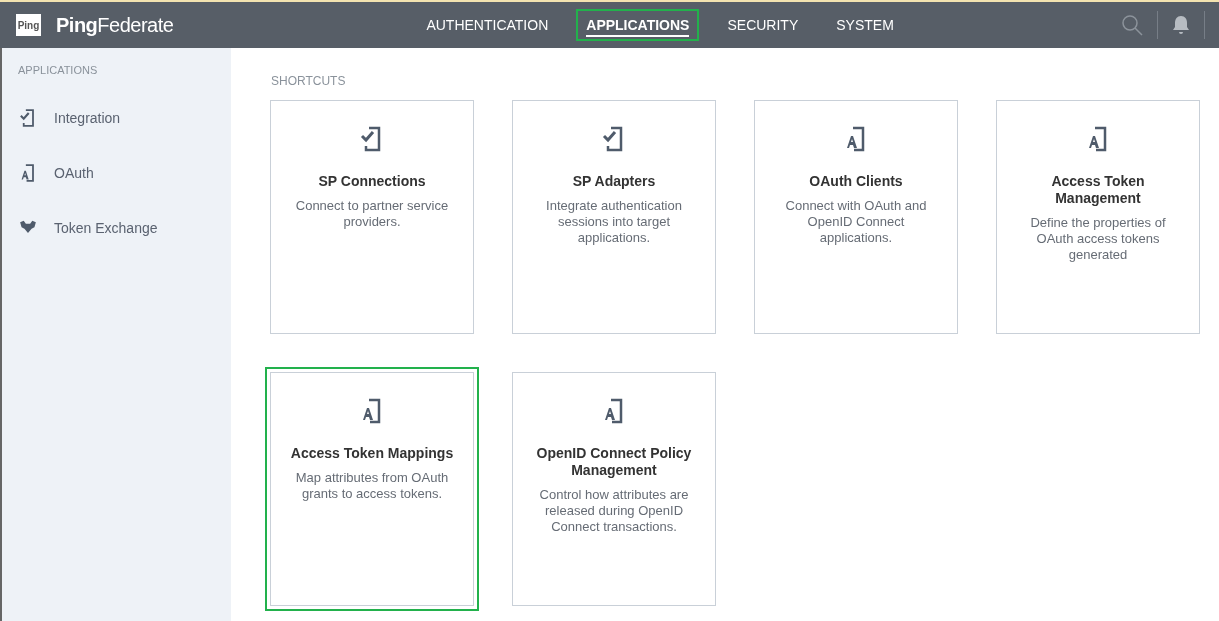 Image resolution: width=1219 pixels, height=621 pixels. What do you see at coordinates (1132, 25) in the screenshot?
I see `search-icon` at bounding box center [1132, 25].